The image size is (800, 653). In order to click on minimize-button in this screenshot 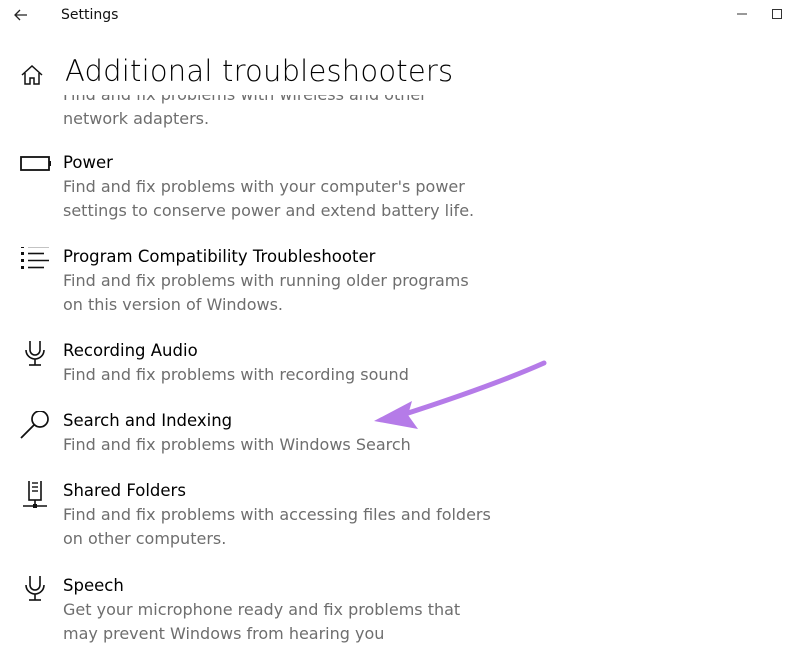, I will do `click(742, 15)`.